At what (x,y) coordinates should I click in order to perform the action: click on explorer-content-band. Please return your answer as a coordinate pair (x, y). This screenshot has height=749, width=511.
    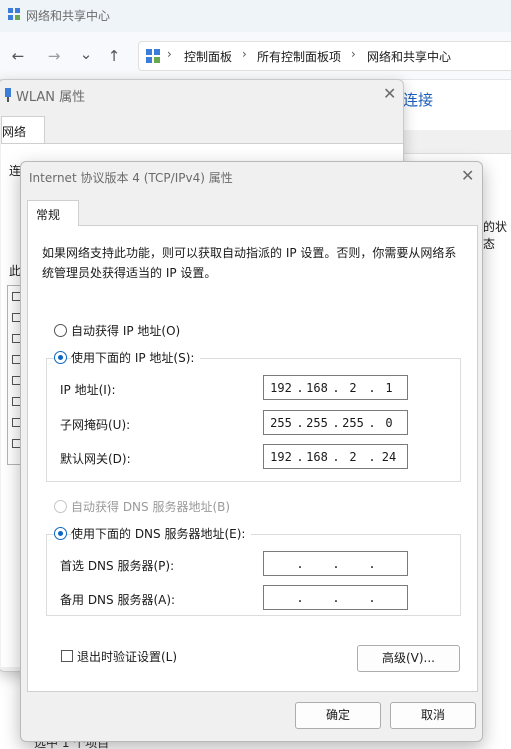
    Looking at the image, I should click on (457, 142).